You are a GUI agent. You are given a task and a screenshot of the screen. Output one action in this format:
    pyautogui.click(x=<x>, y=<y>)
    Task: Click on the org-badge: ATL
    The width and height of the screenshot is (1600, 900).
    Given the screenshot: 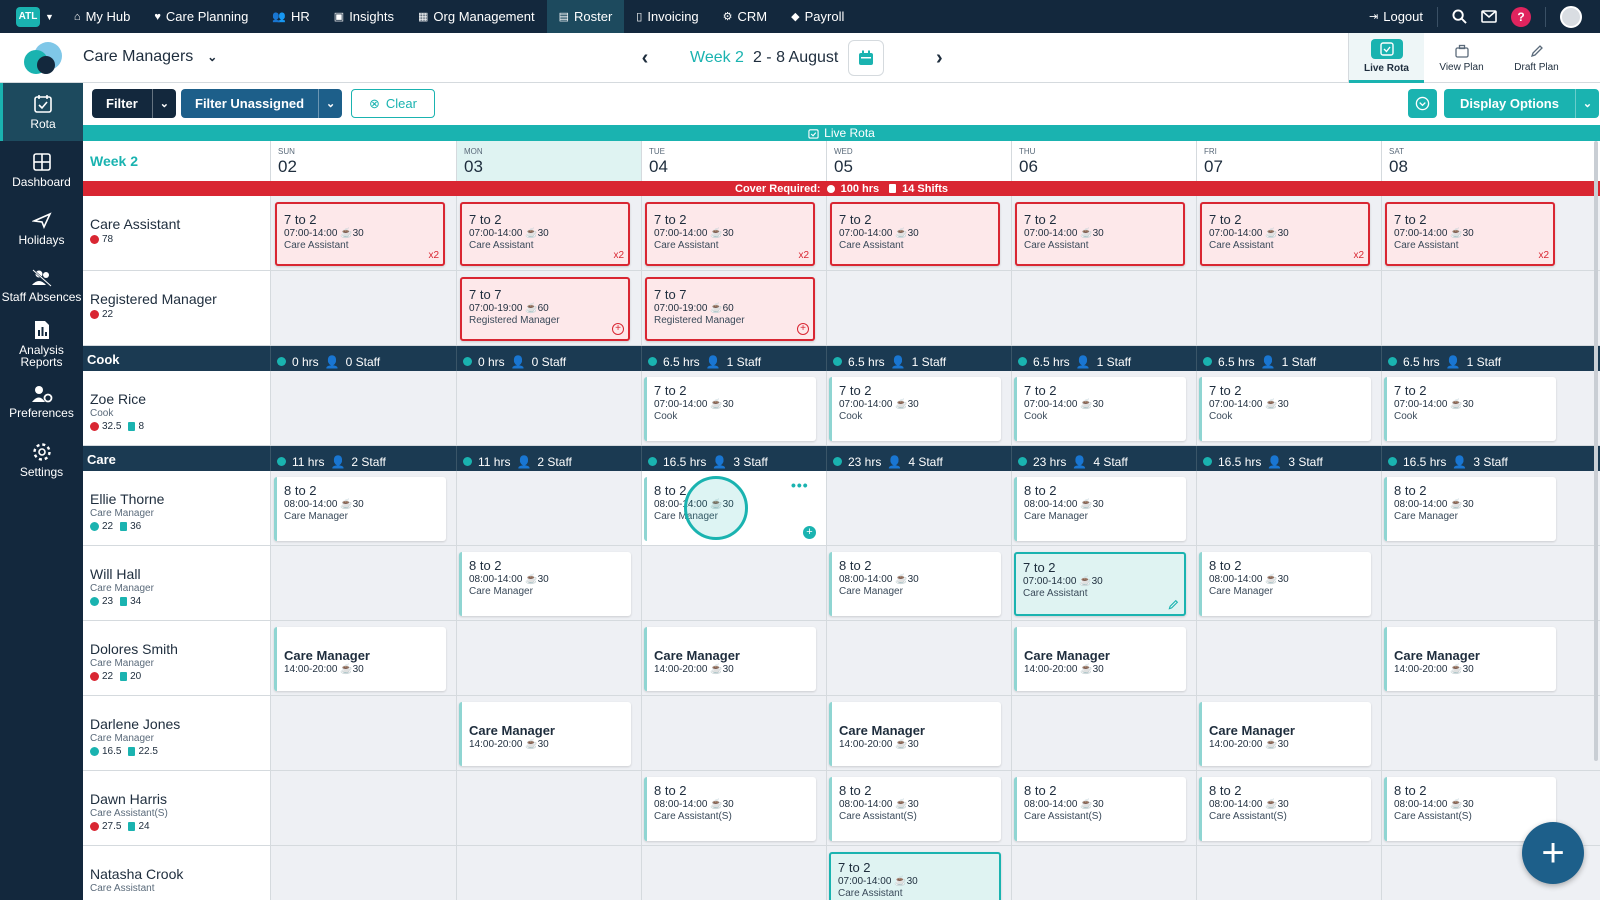 What is the action you would take?
    pyautogui.click(x=28, y=16)
    